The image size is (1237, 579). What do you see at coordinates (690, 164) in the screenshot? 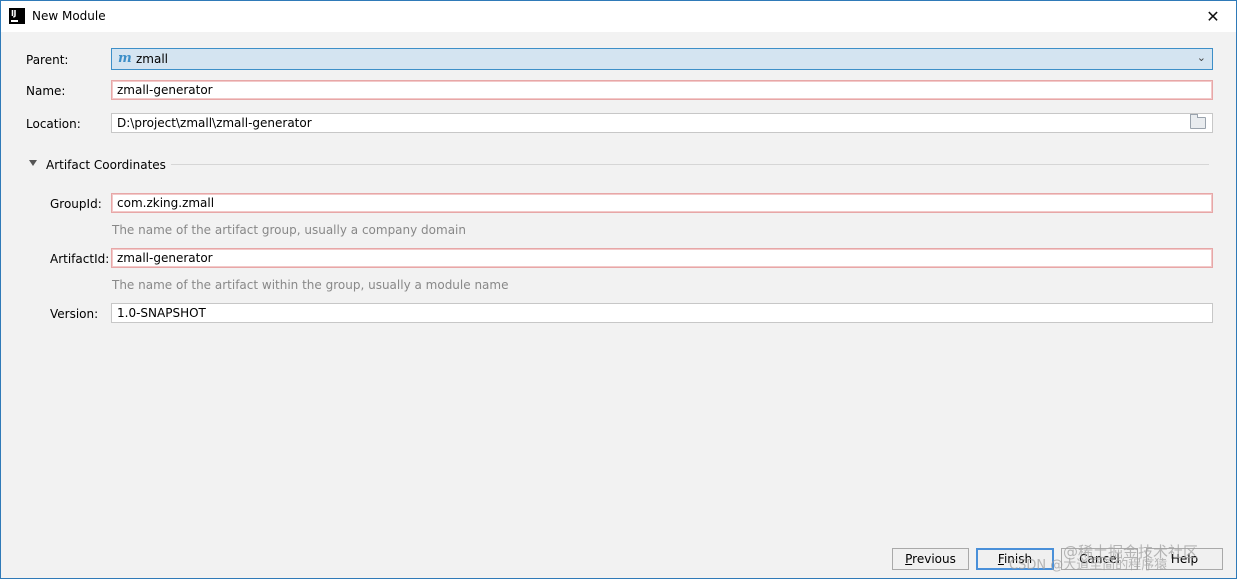
I see `section-divider` at bounding box center [690, 164].